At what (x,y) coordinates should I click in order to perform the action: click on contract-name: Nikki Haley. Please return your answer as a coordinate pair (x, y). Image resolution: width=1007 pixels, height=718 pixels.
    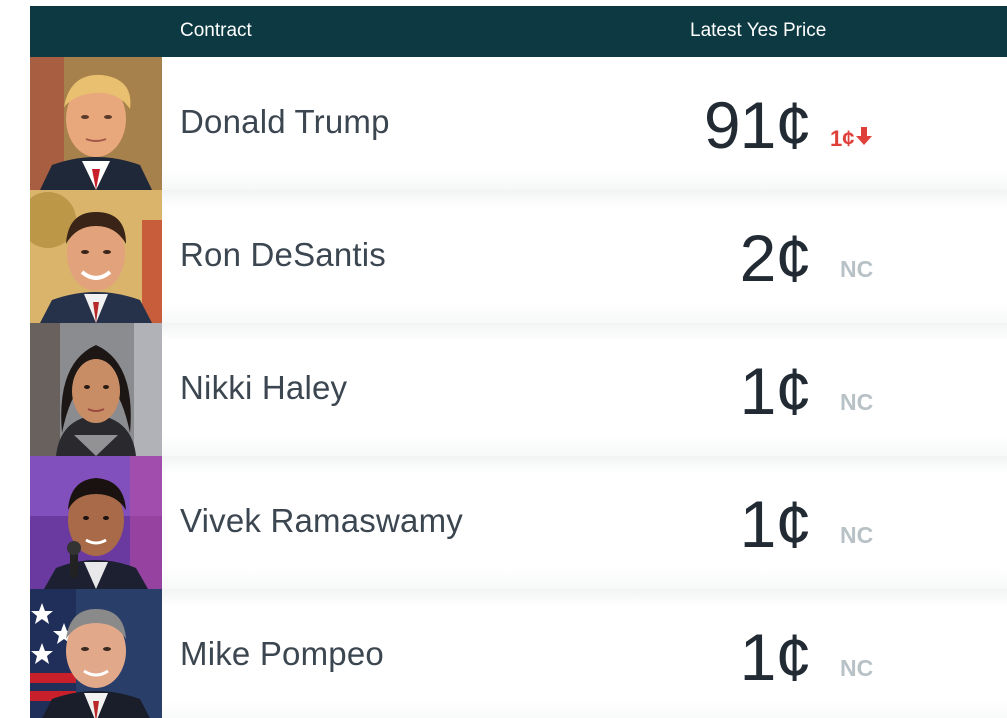
    Looking at the image, I should click on (264, 387).